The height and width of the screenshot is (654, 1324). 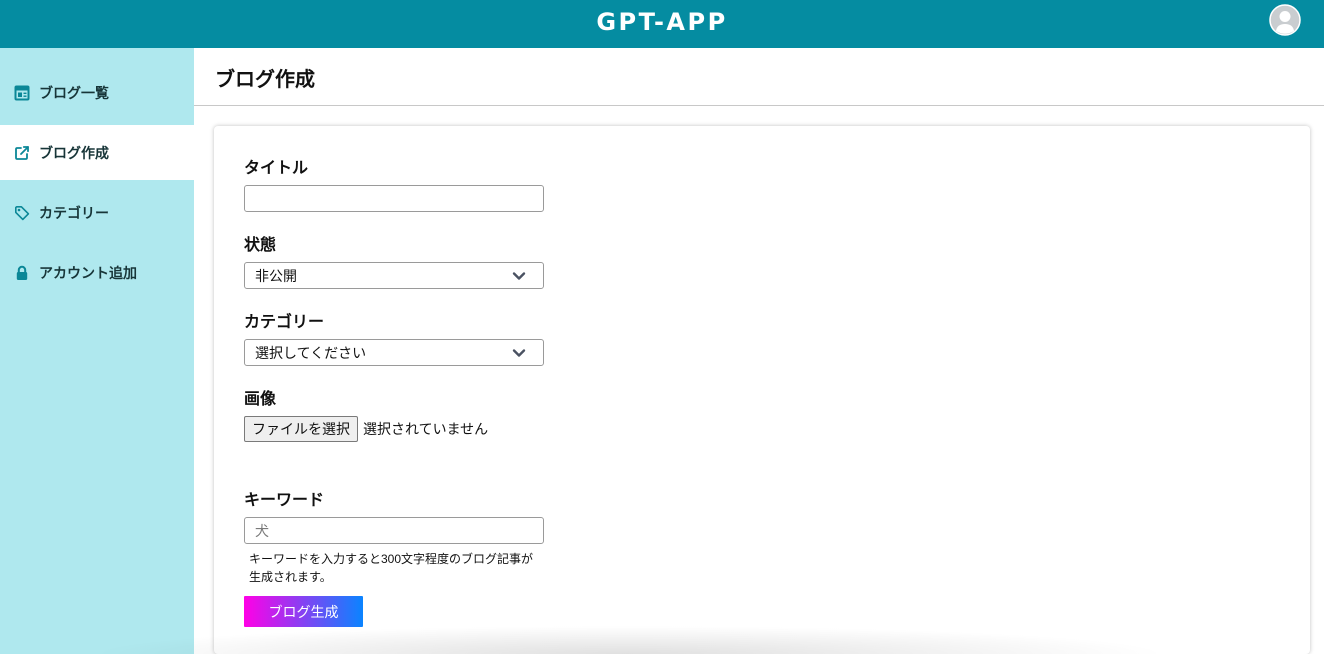 What do you see at coordinates (88, 272) in the screenshot?
I see `sidebar-item-label: アカウント追加` at bounding box center [88, 272].